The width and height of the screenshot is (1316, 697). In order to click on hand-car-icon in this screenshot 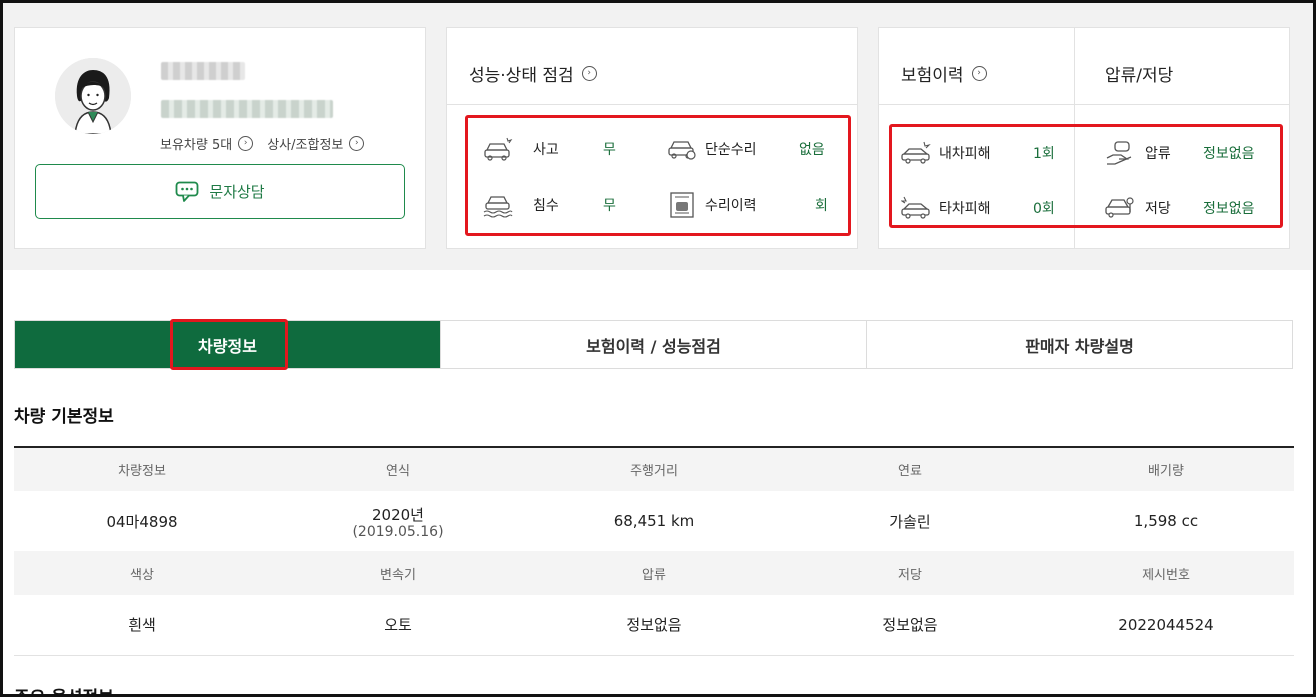, I will do `click(1119, 153)`.